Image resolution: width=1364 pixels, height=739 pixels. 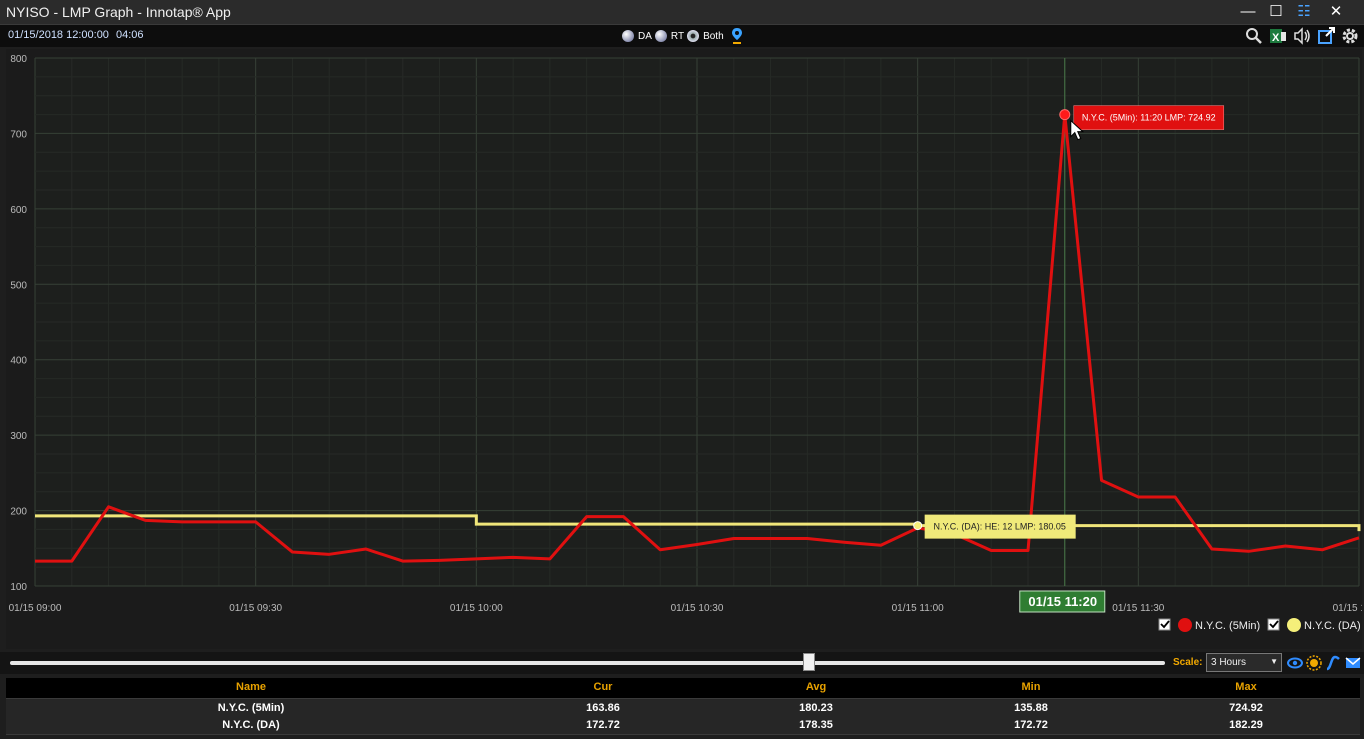 I want to click on x-tick-label: 01/15 09:00, so click(x=35, y=608).